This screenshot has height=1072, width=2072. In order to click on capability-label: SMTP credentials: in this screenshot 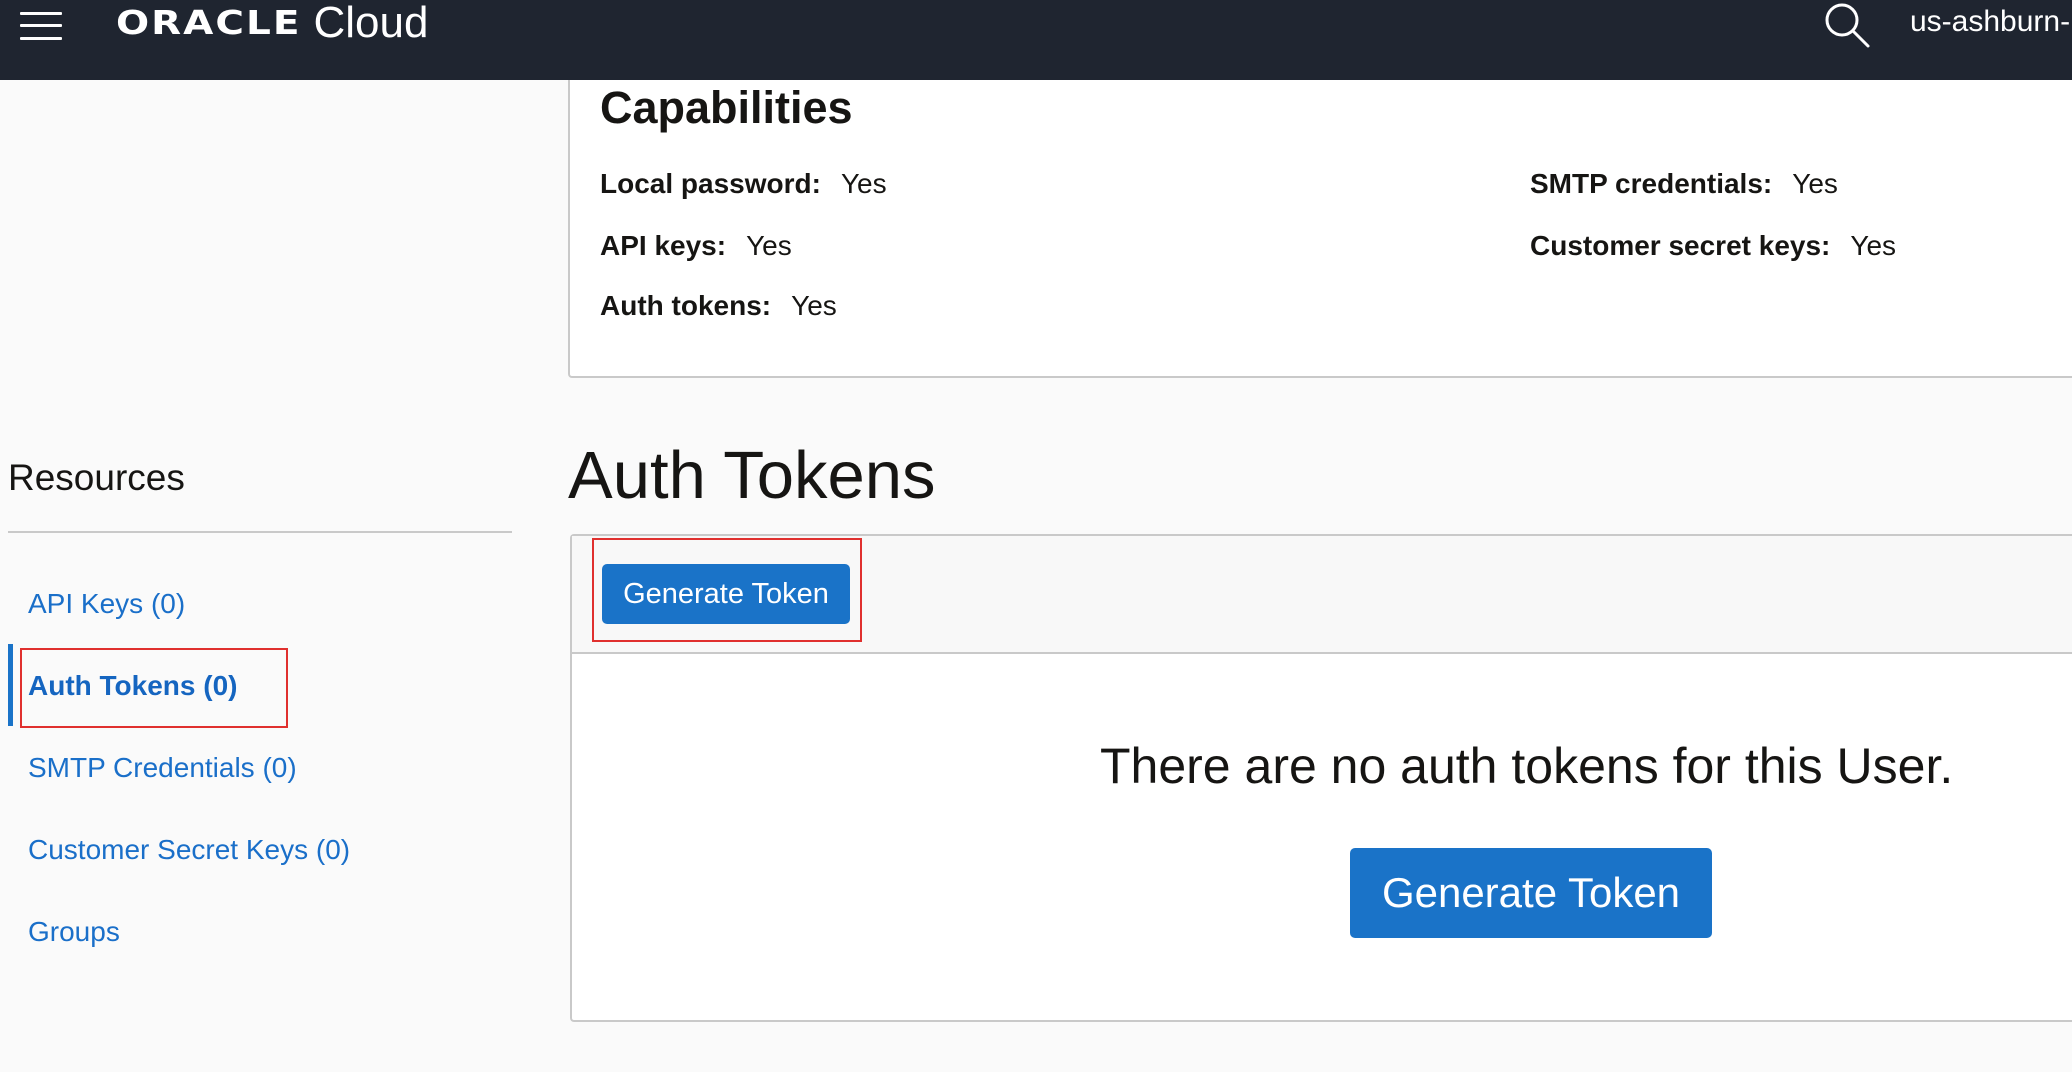, I will do `click(1651, 183)`.